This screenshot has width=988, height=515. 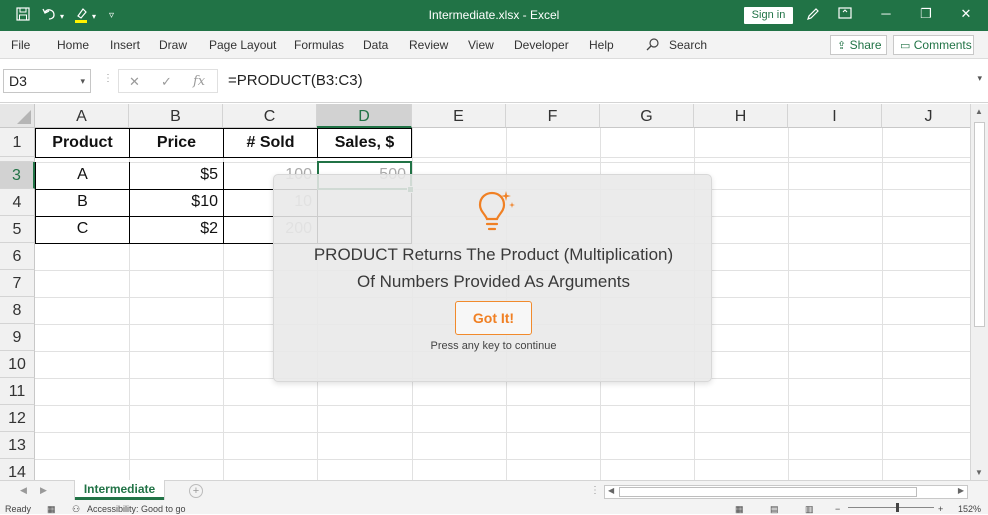 I want to click on search-icon, so click(x=653, y=44).